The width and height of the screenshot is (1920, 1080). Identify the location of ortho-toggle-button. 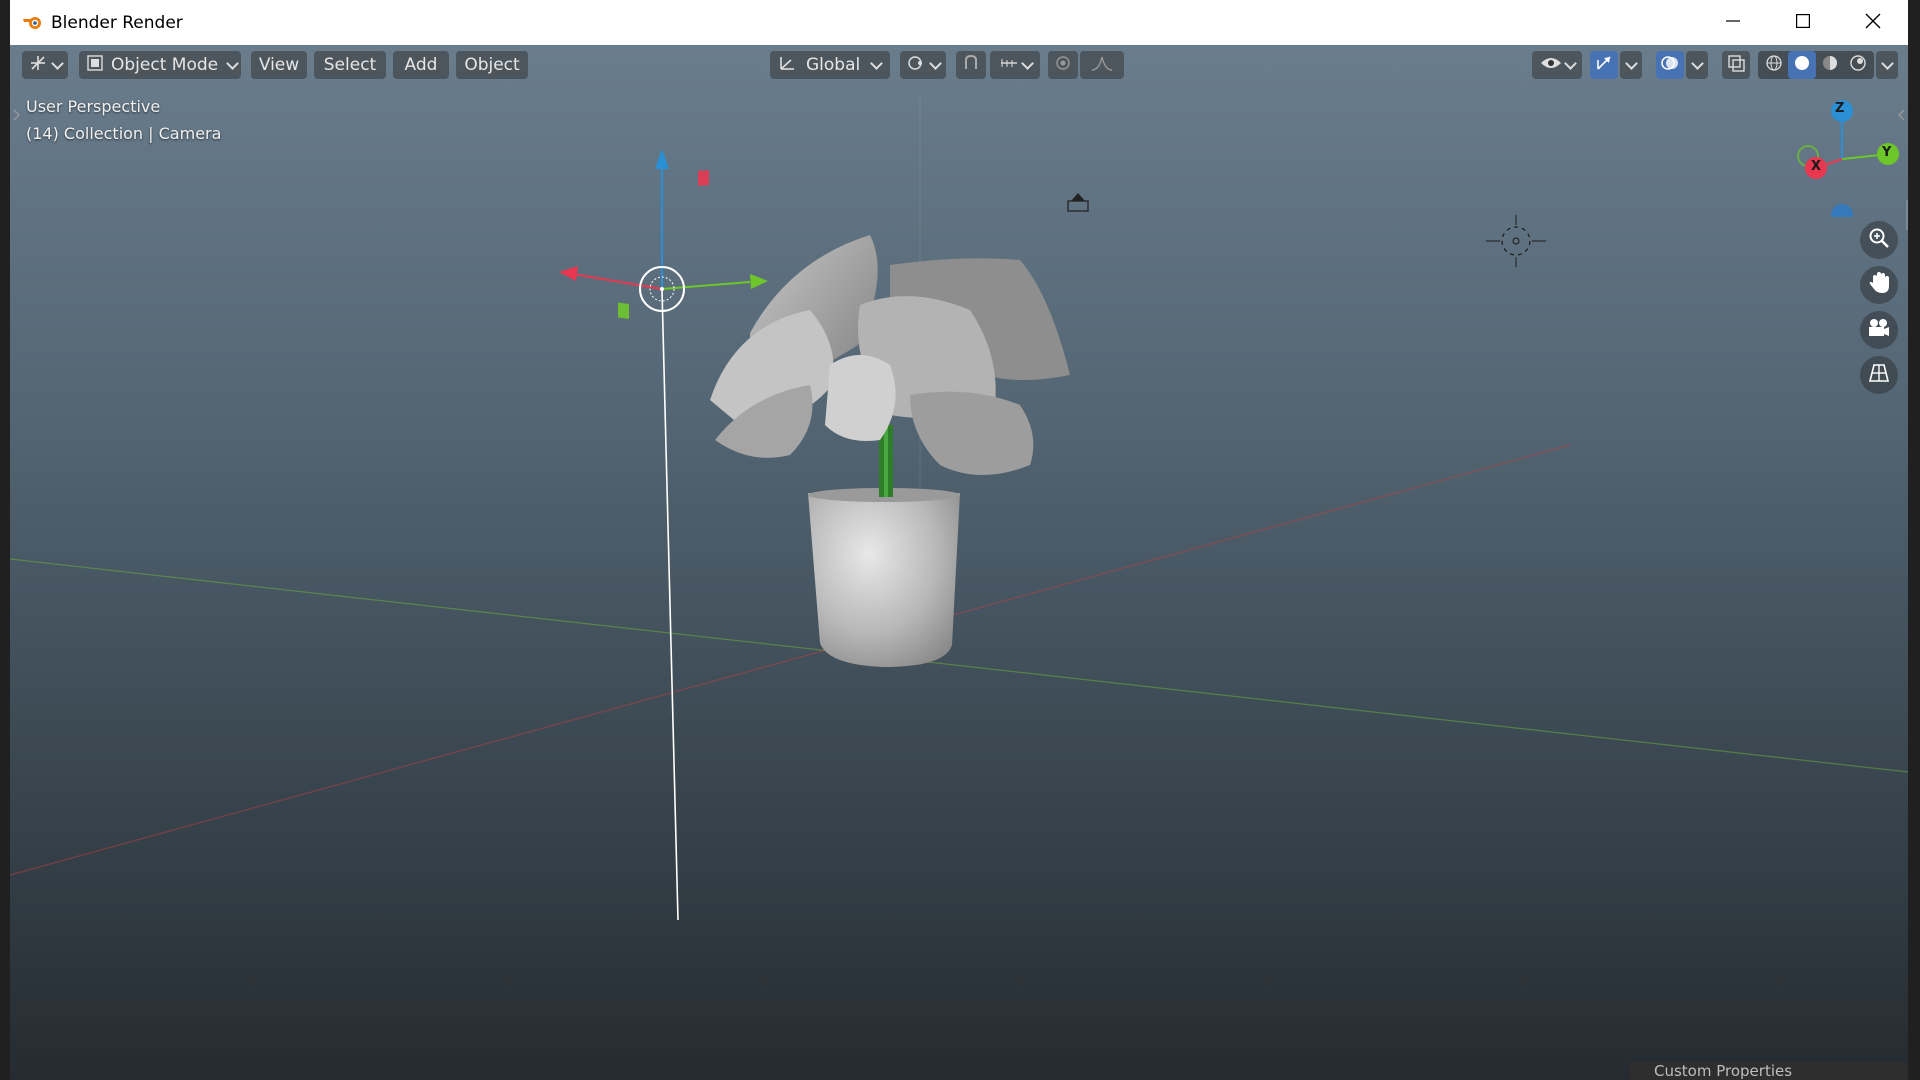
(1879, 375).